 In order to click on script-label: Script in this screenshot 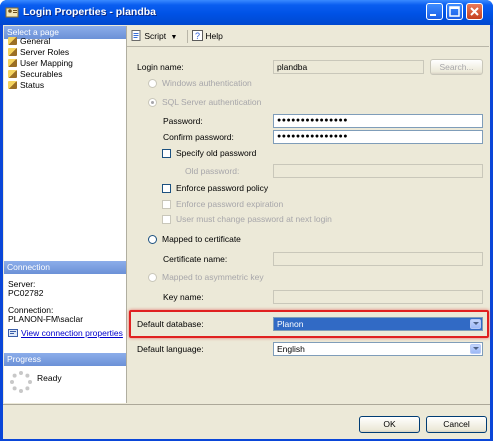, I will do `click(155, 36)`.